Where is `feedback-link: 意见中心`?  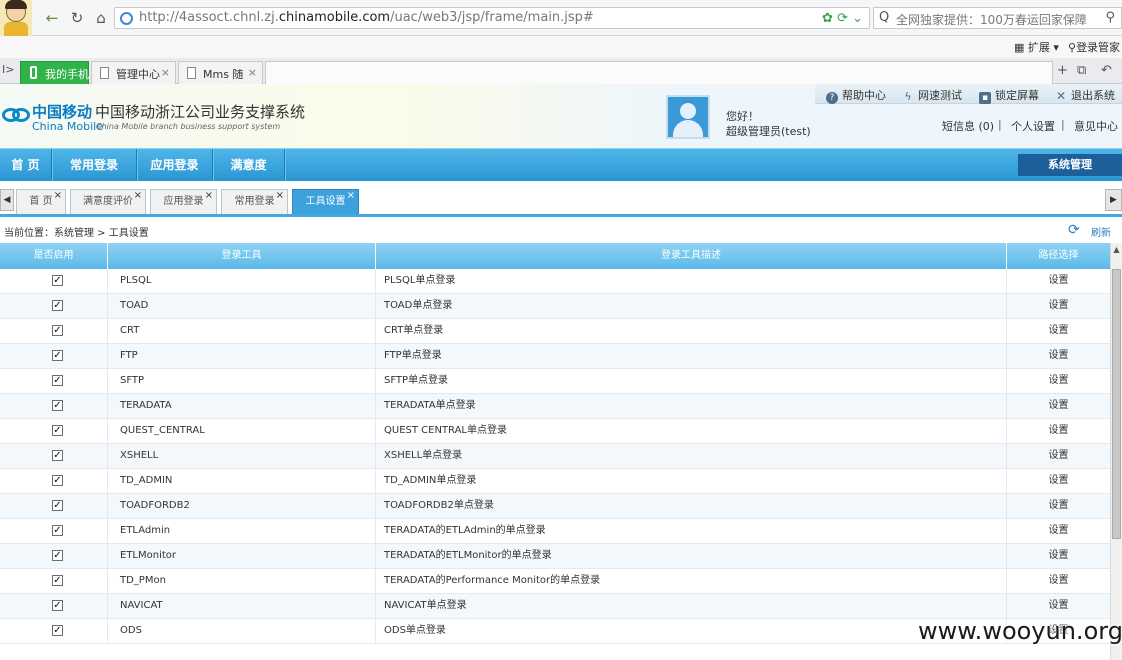
feedback-link: 意见中心 is located at coordinates (1096, 126).